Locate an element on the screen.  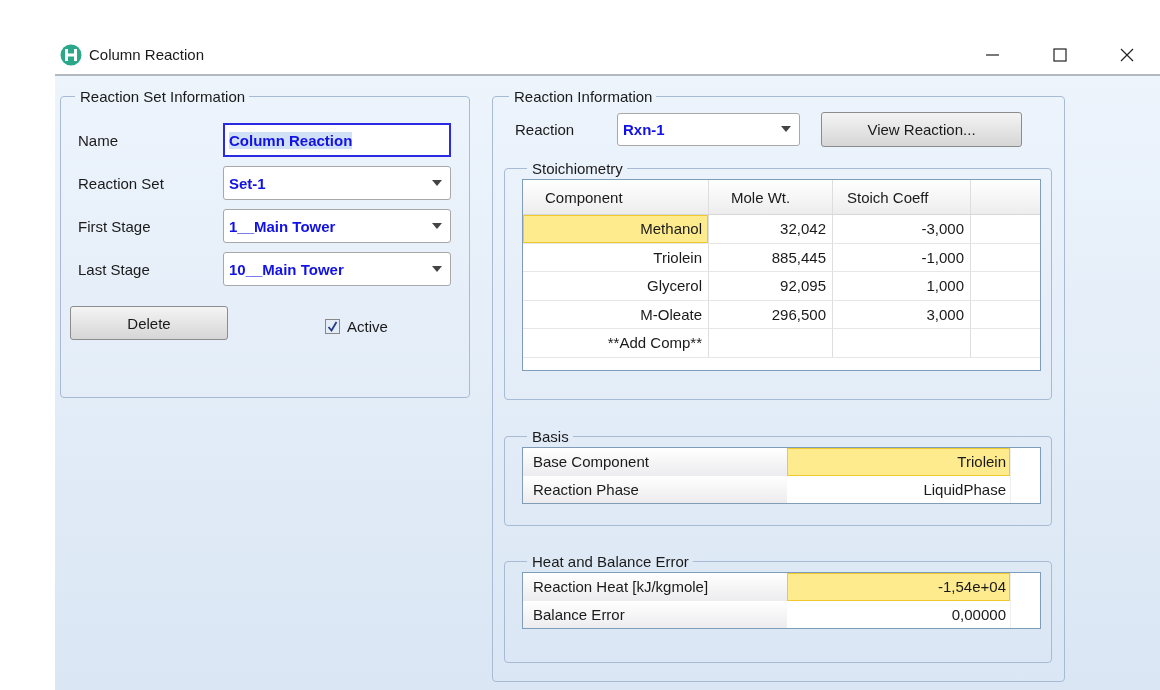
table-cell: 1,000 is located at coordinates (902, 286).